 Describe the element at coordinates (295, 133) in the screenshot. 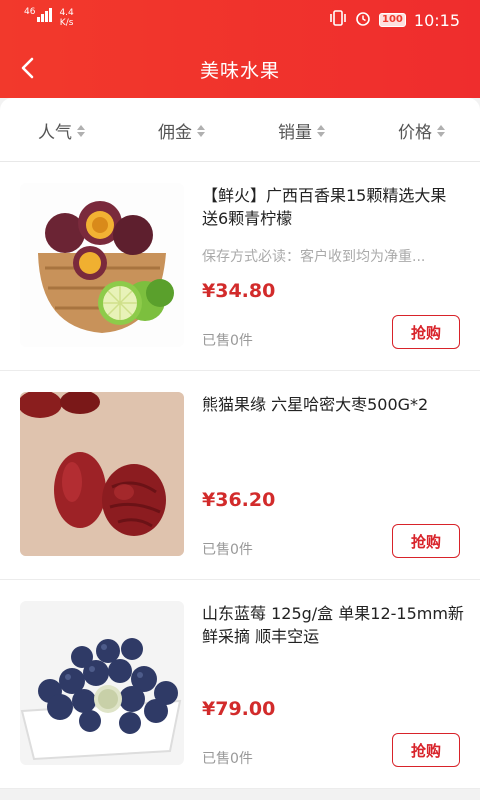

I see `sort-tab-label: 销量` at that location.